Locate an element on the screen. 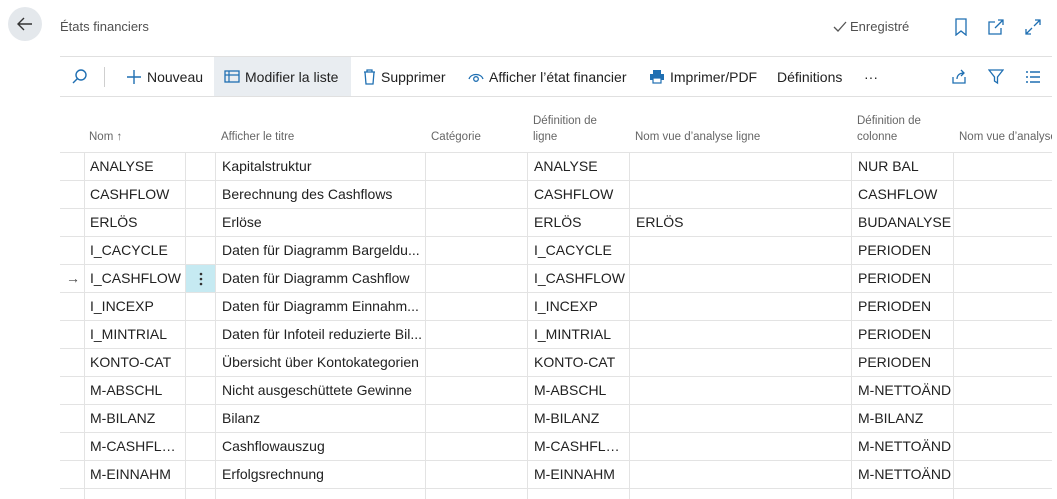 The width and height of the screenshot is (1057, 499). column-header-category: Catégorie is located at coordinates (456, 137).